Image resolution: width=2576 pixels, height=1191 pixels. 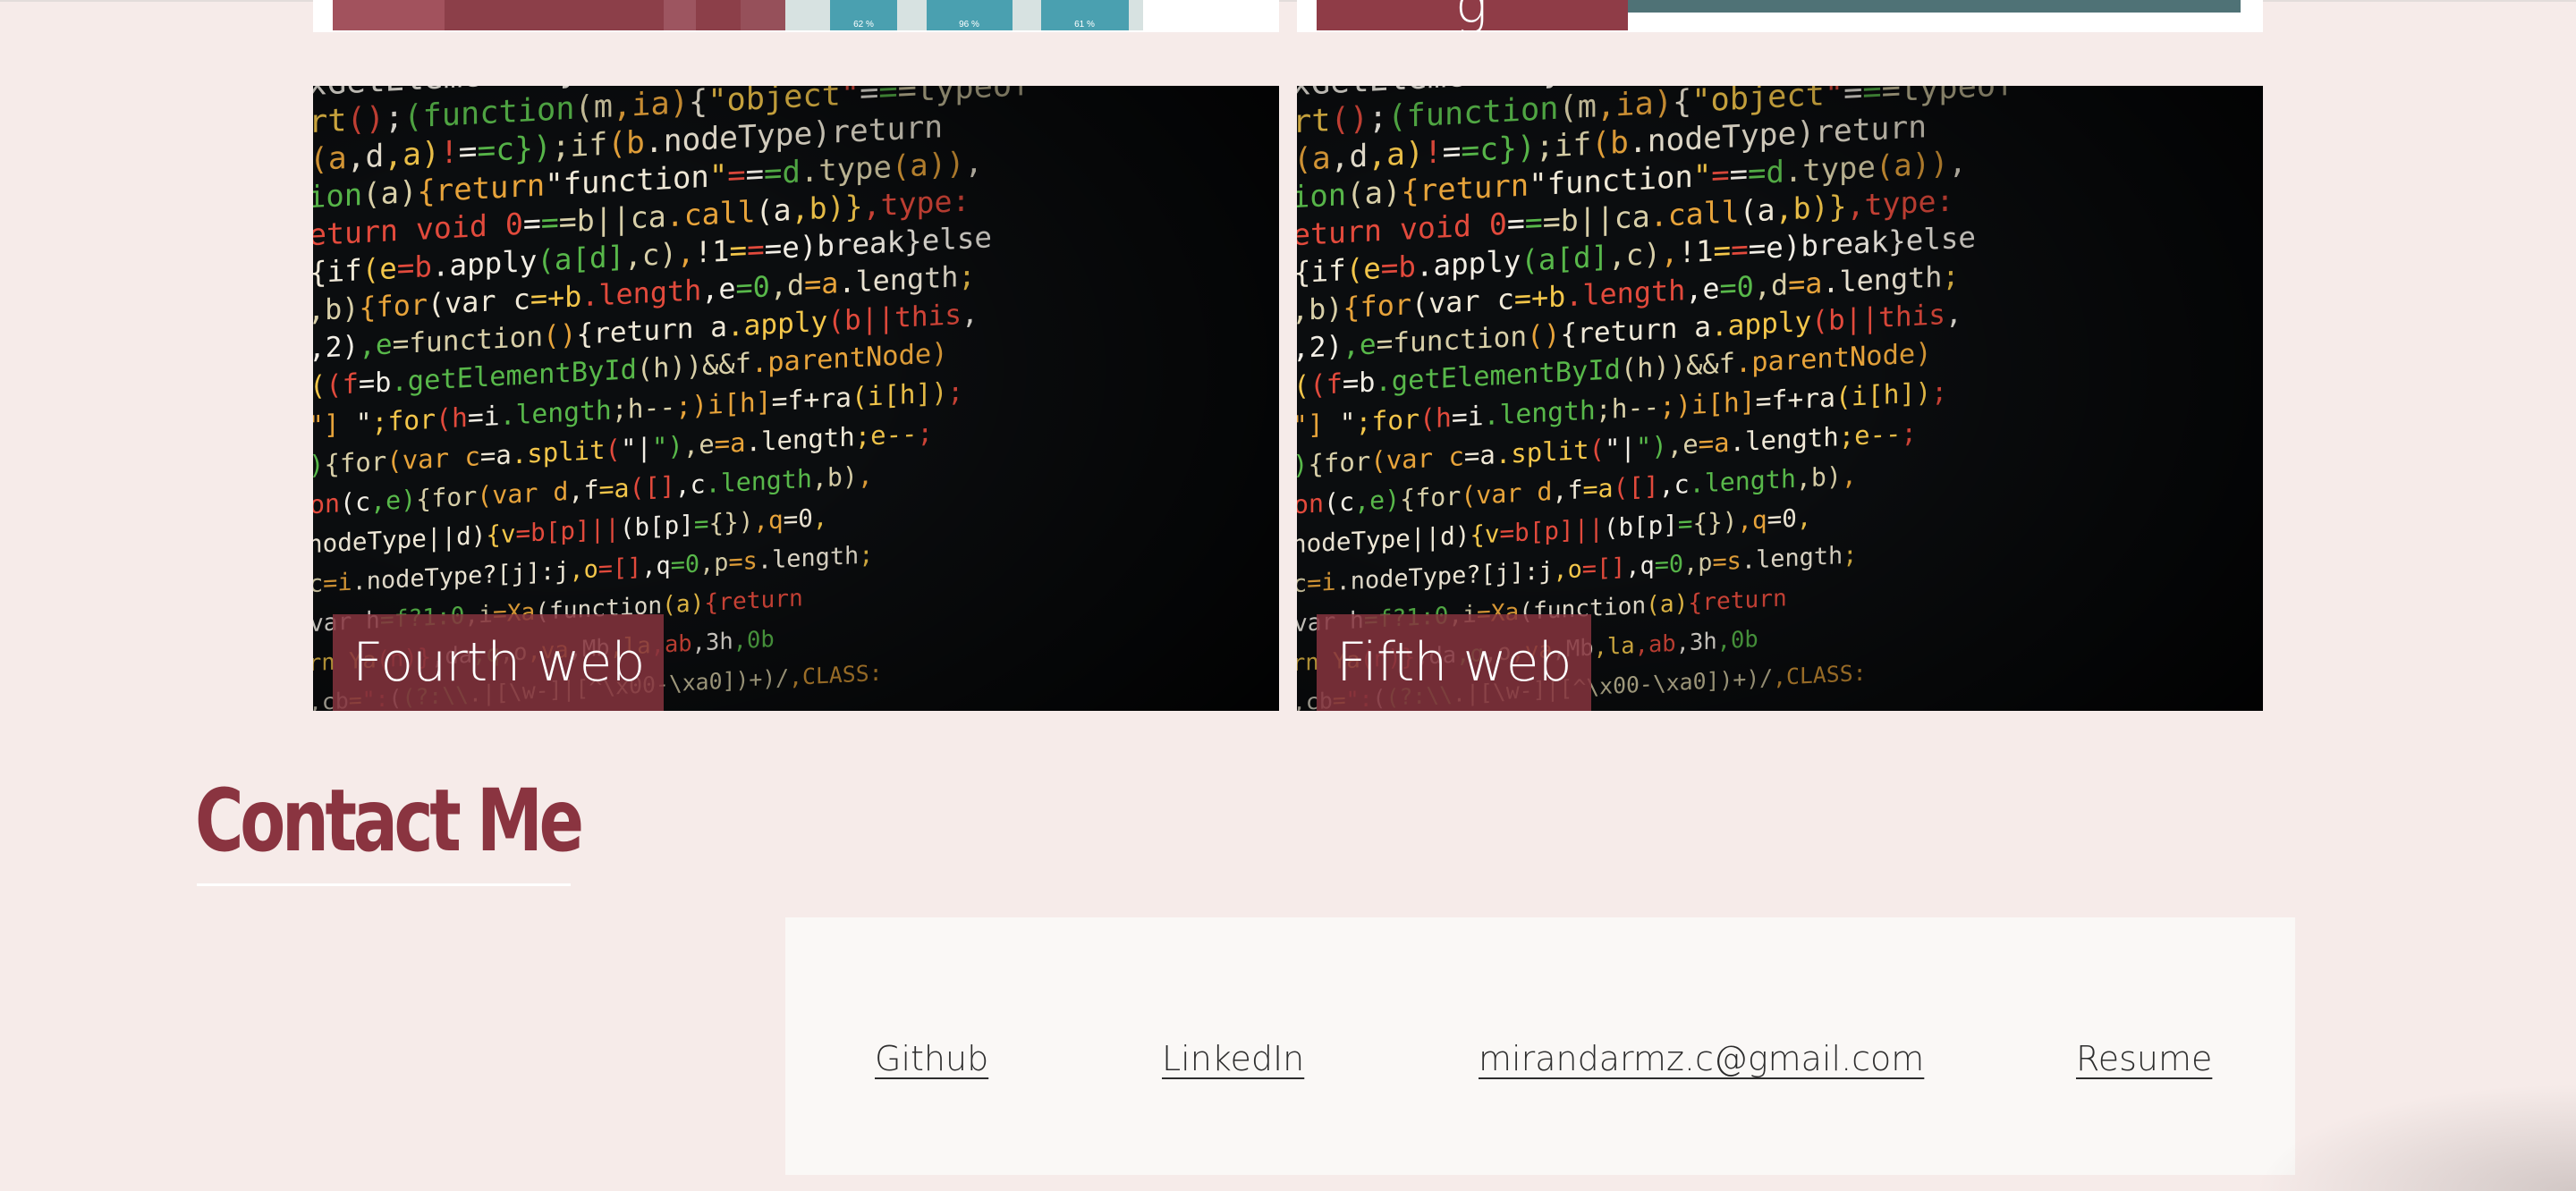 I want to click on project-label-partial: g, so click(x=1472, y=16).